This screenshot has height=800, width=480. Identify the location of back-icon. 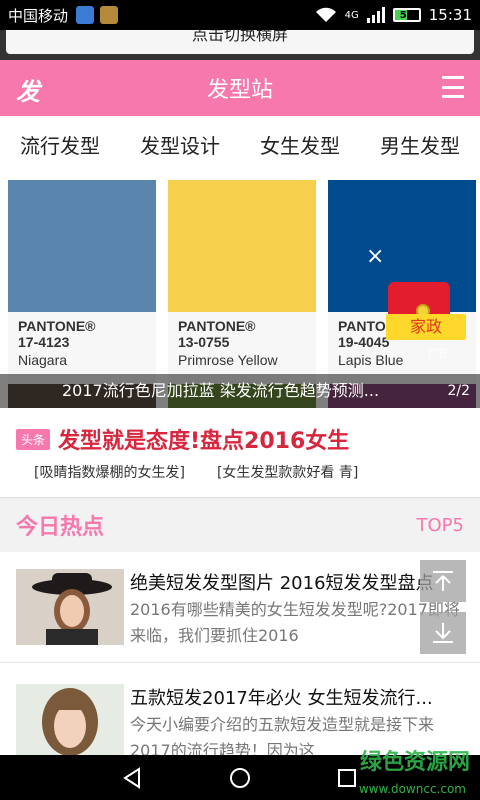
(133, 778).